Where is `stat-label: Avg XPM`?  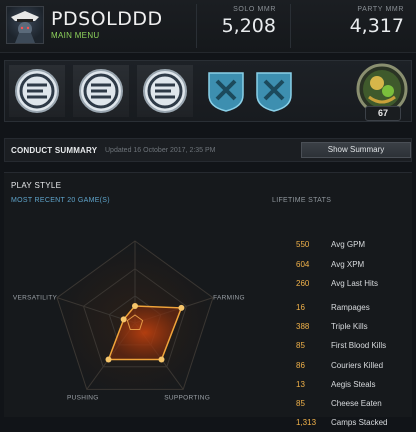 stat-label: Avg XPM is located at coordinates (348, 264).